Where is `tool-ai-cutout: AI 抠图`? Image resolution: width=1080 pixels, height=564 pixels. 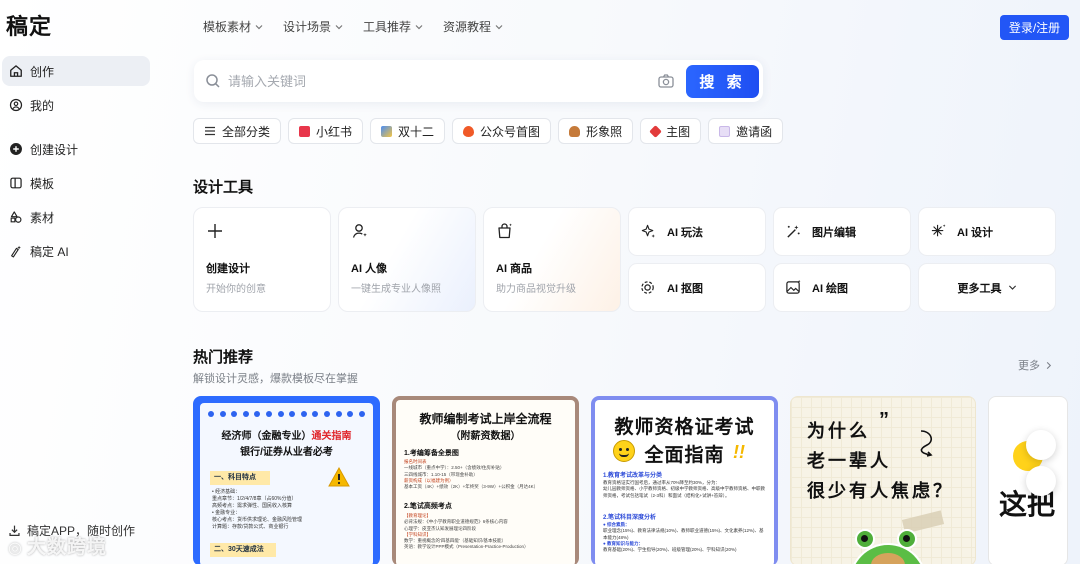
tool-ai-cutout: AI 抠图 is located at coordinates (697, 287).